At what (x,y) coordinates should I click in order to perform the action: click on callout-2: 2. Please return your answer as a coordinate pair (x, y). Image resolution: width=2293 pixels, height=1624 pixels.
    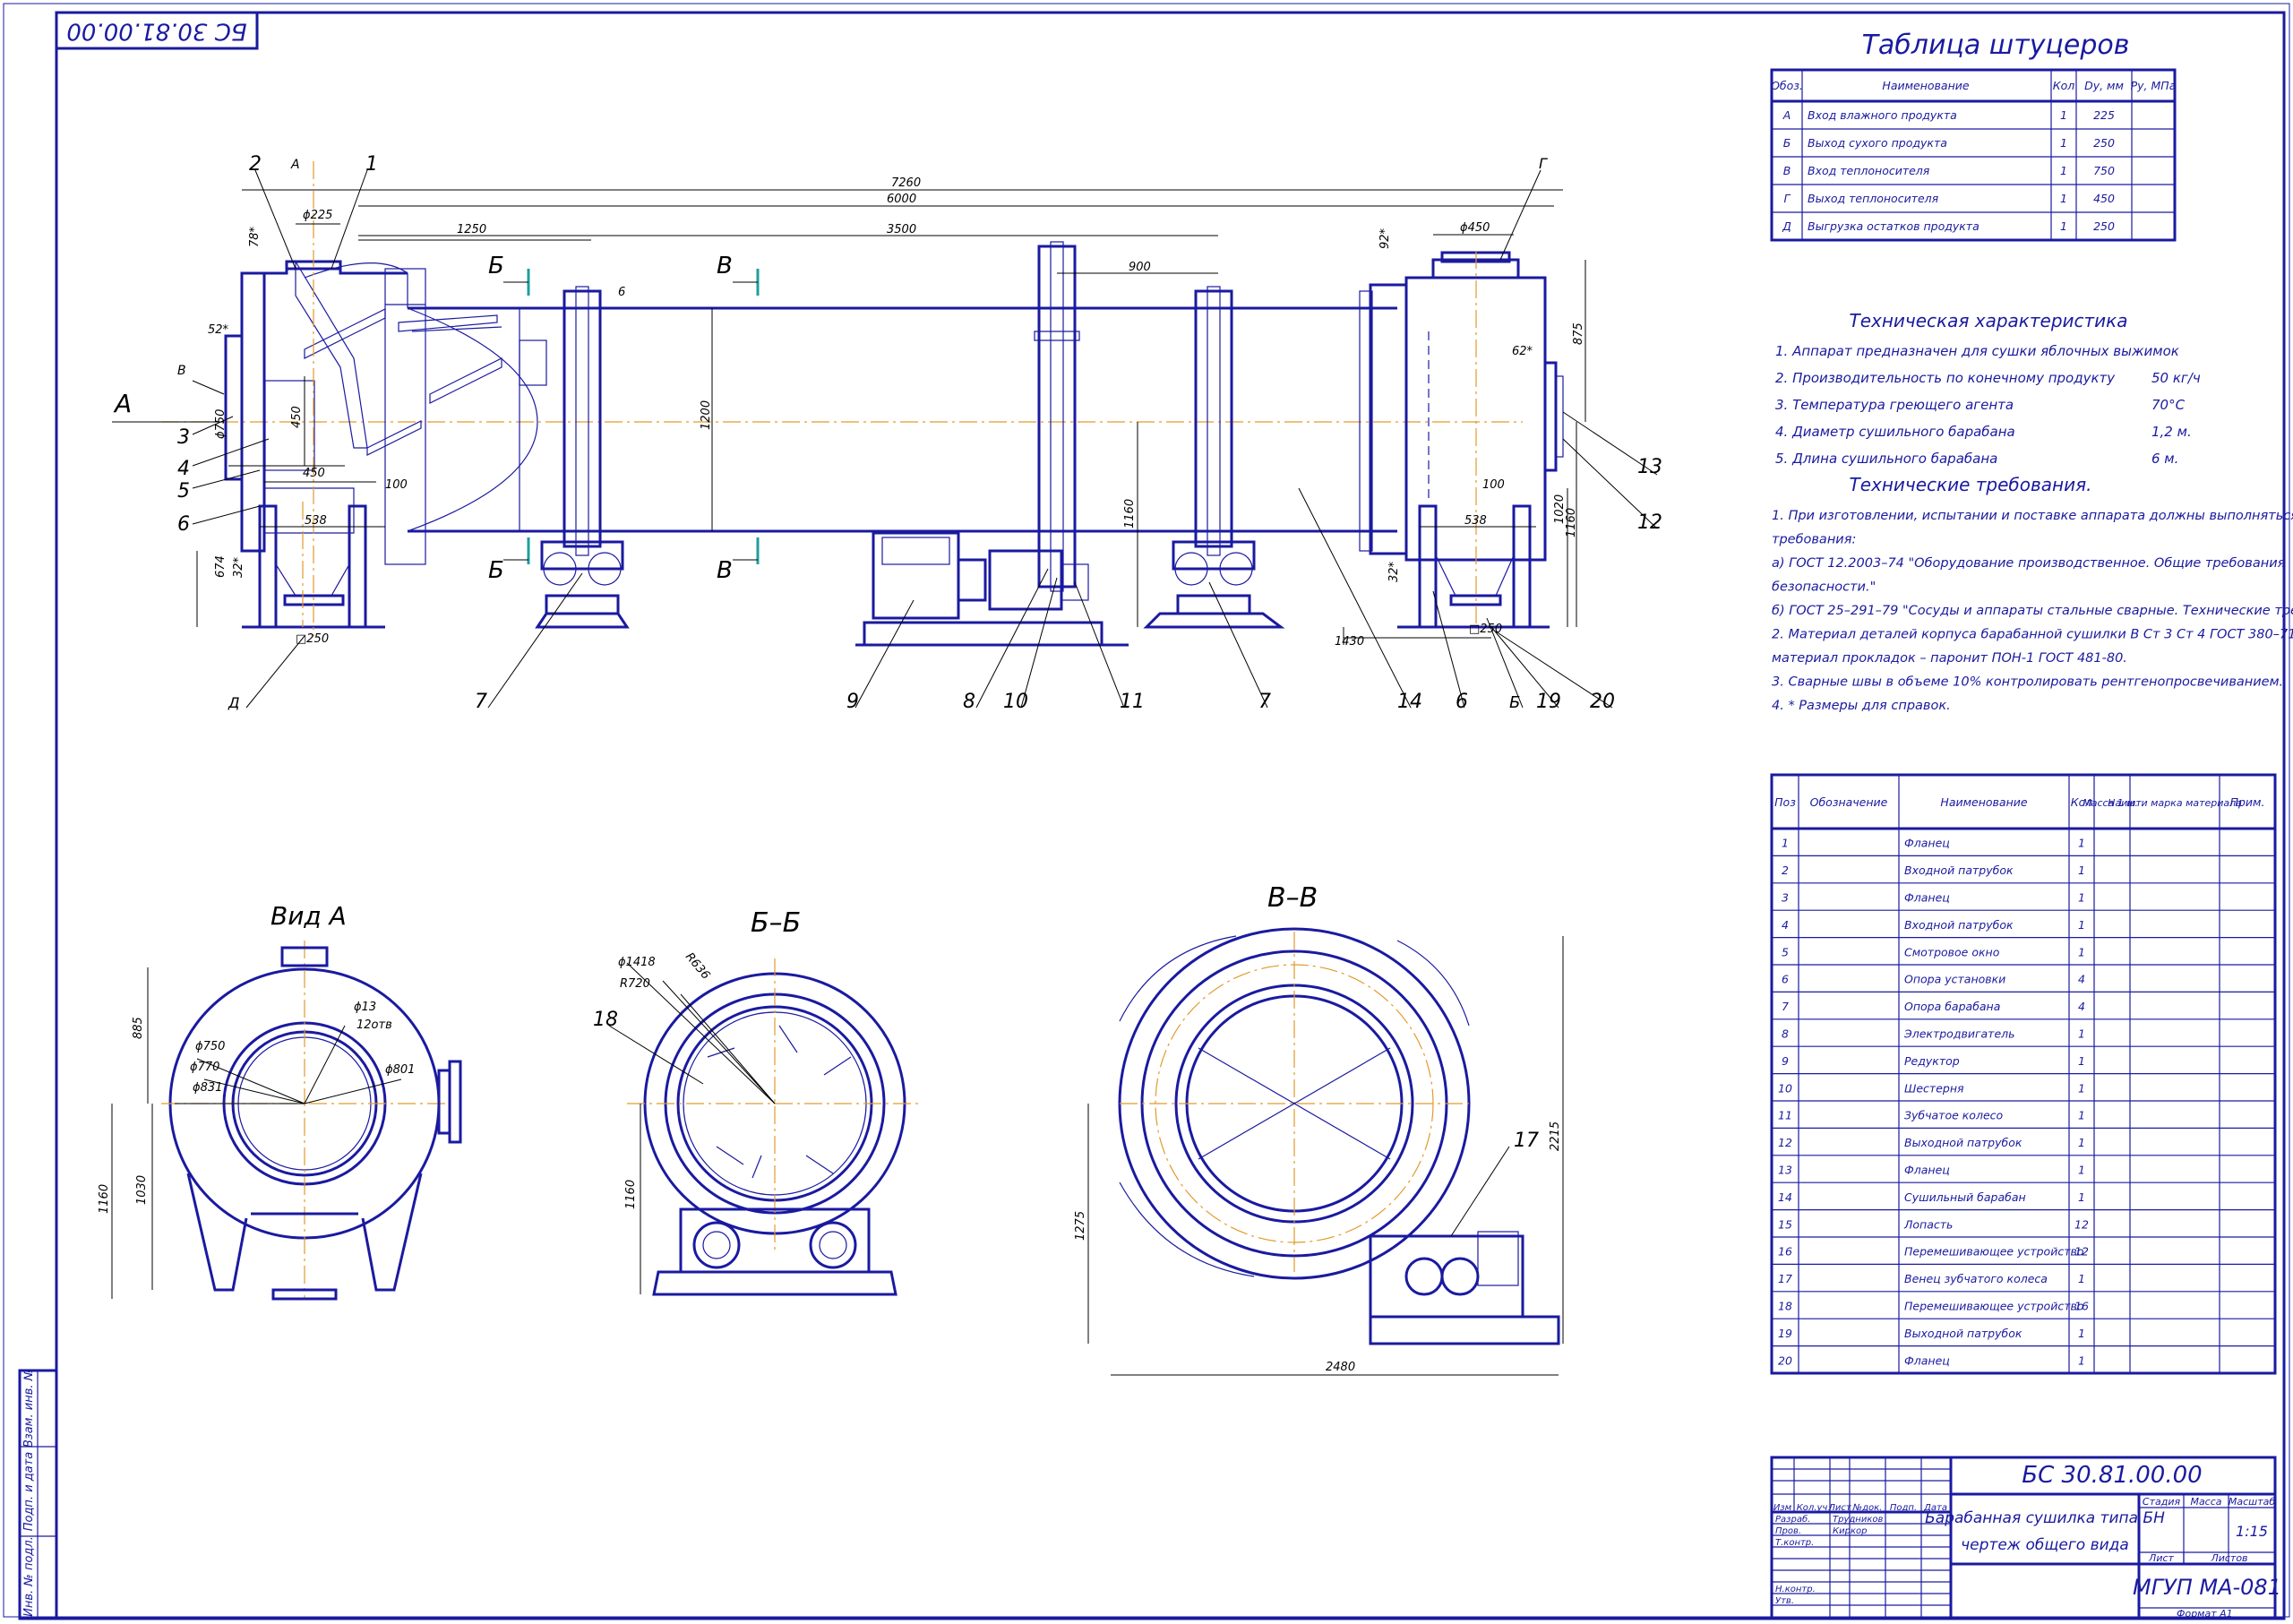
    Looking at the image, I should click on (255, 164).